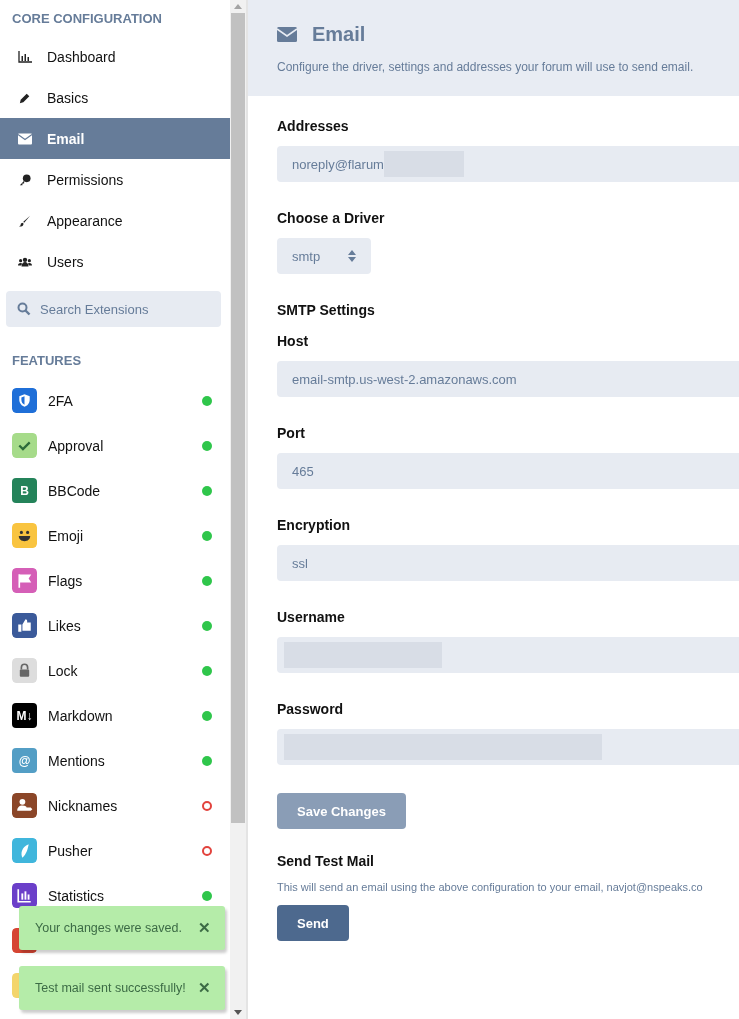 This screenshot has width=739, height=1019. What do you see at coordinates (311, 709) in the screenshot?
I see `field-label: Password` at bounding box center [311, 709].